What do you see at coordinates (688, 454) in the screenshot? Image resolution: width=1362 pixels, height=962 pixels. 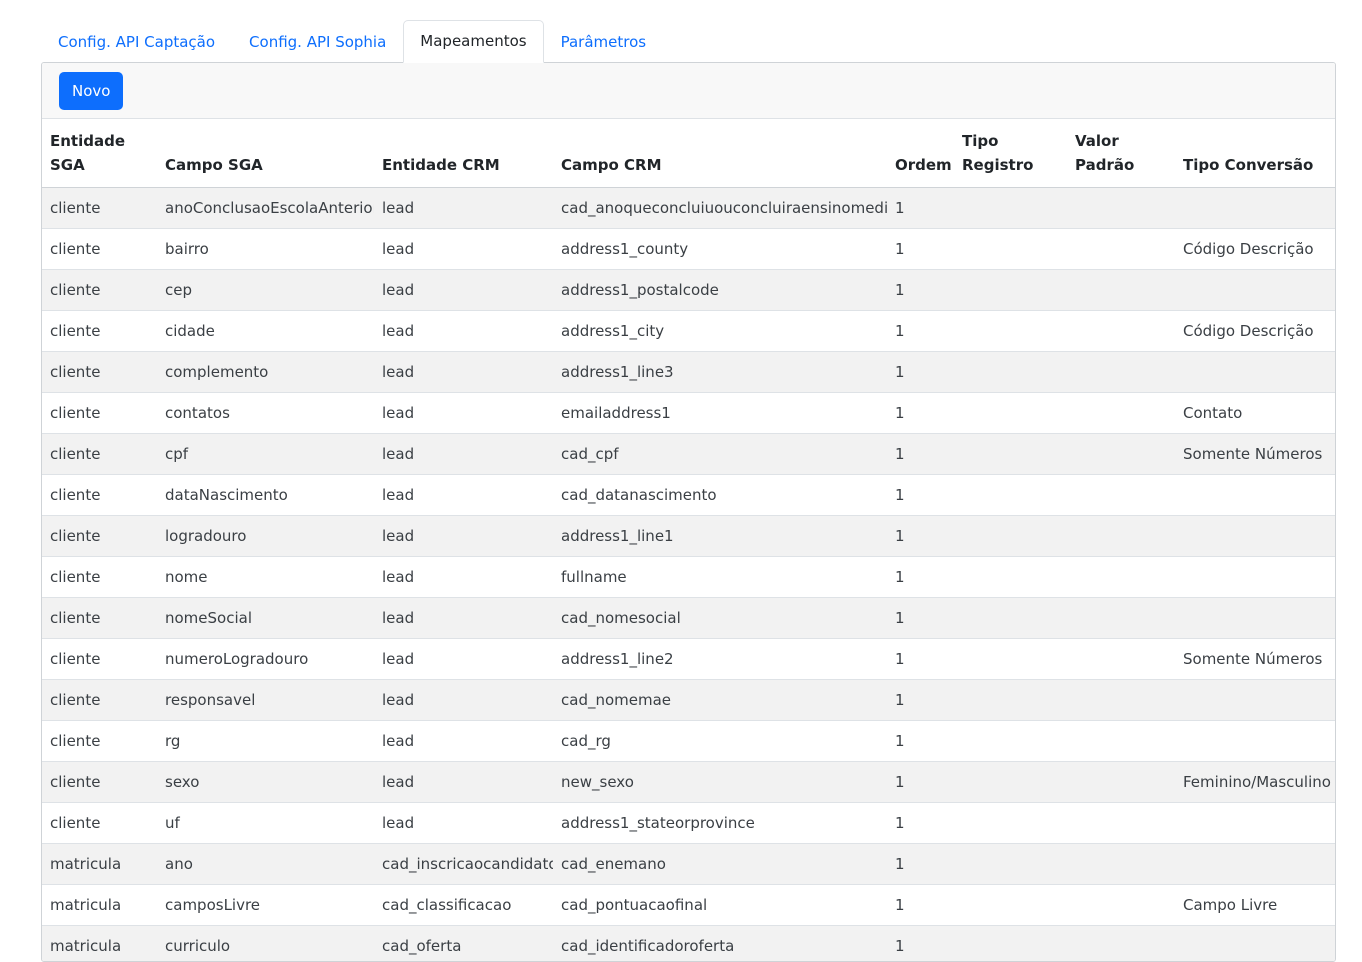 I see `table-row: clientecpfleadcad_cpf1Somente Números` at bounding box center [688, 454].